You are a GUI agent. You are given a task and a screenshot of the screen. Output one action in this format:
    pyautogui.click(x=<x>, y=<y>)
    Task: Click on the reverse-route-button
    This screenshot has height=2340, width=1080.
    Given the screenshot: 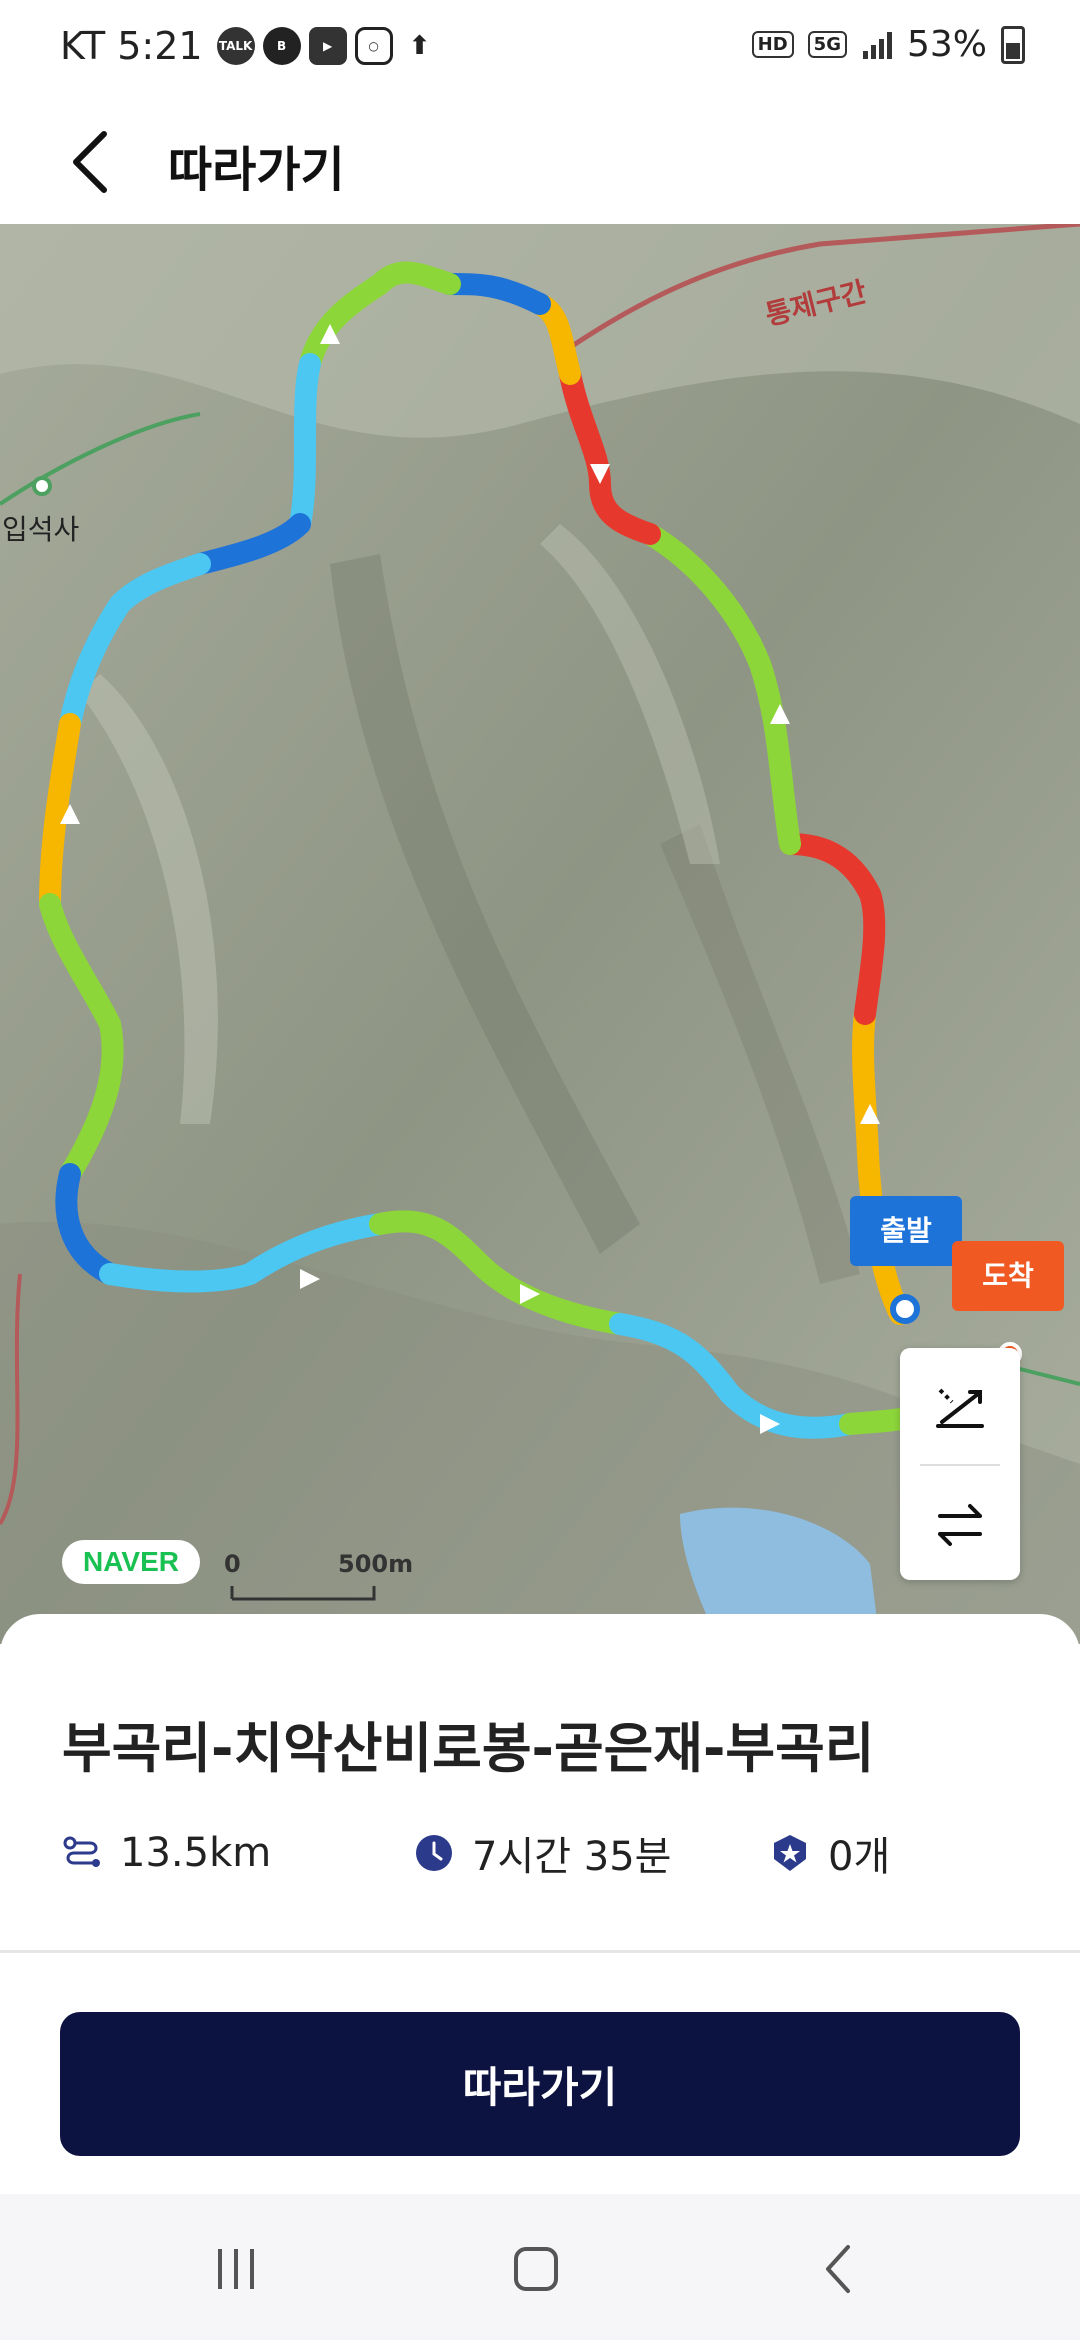 What is the action you would take?
    pyautogui.click(x=960, y=1524)
    